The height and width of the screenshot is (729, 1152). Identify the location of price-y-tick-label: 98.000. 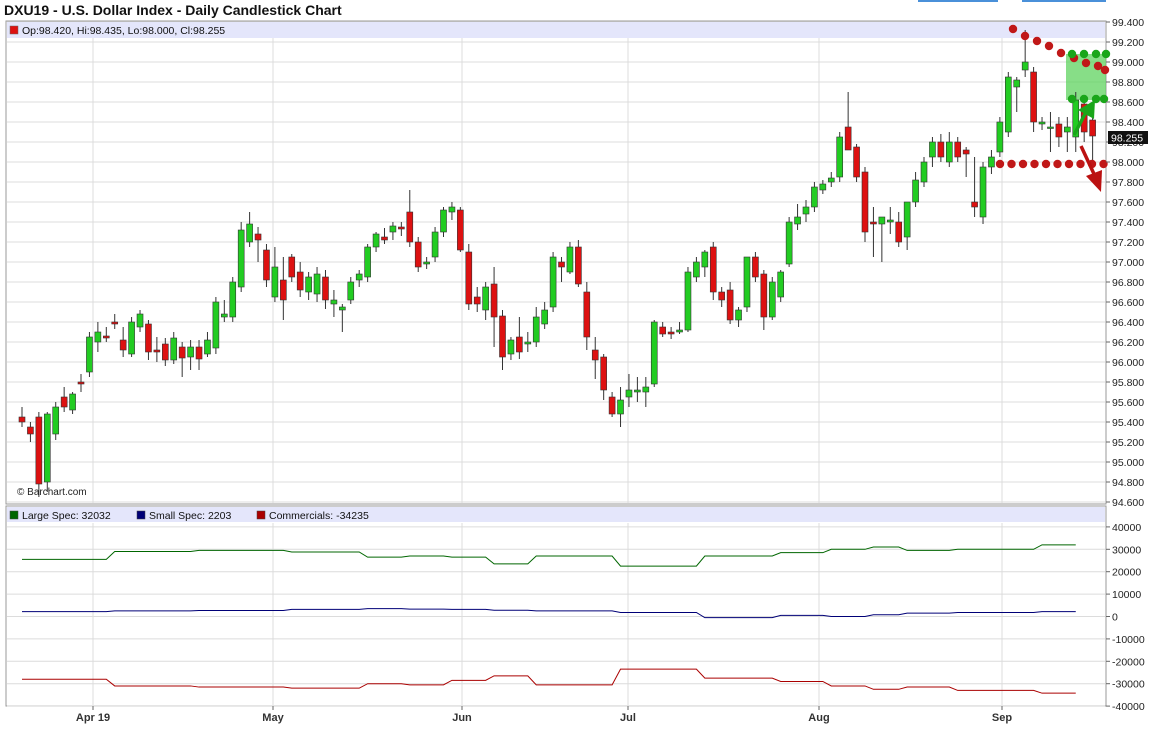
(1128, 163).